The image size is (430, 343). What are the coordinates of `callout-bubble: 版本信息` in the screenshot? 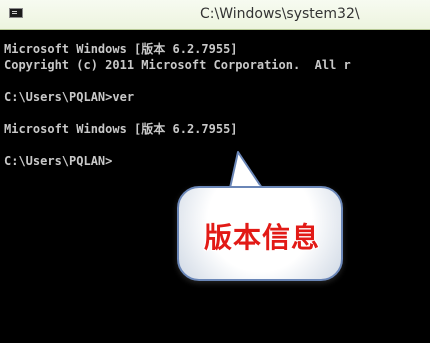 It's located at (260, 233).